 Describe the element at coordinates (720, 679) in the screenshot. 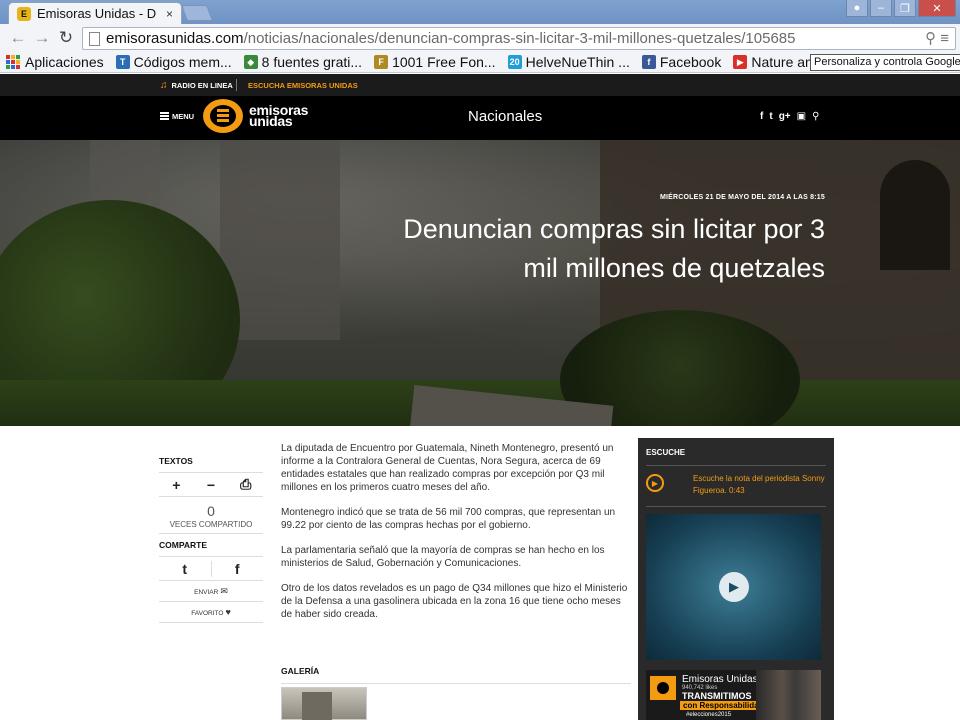

I see `banner-name: Emisoras Unidas` at that location.